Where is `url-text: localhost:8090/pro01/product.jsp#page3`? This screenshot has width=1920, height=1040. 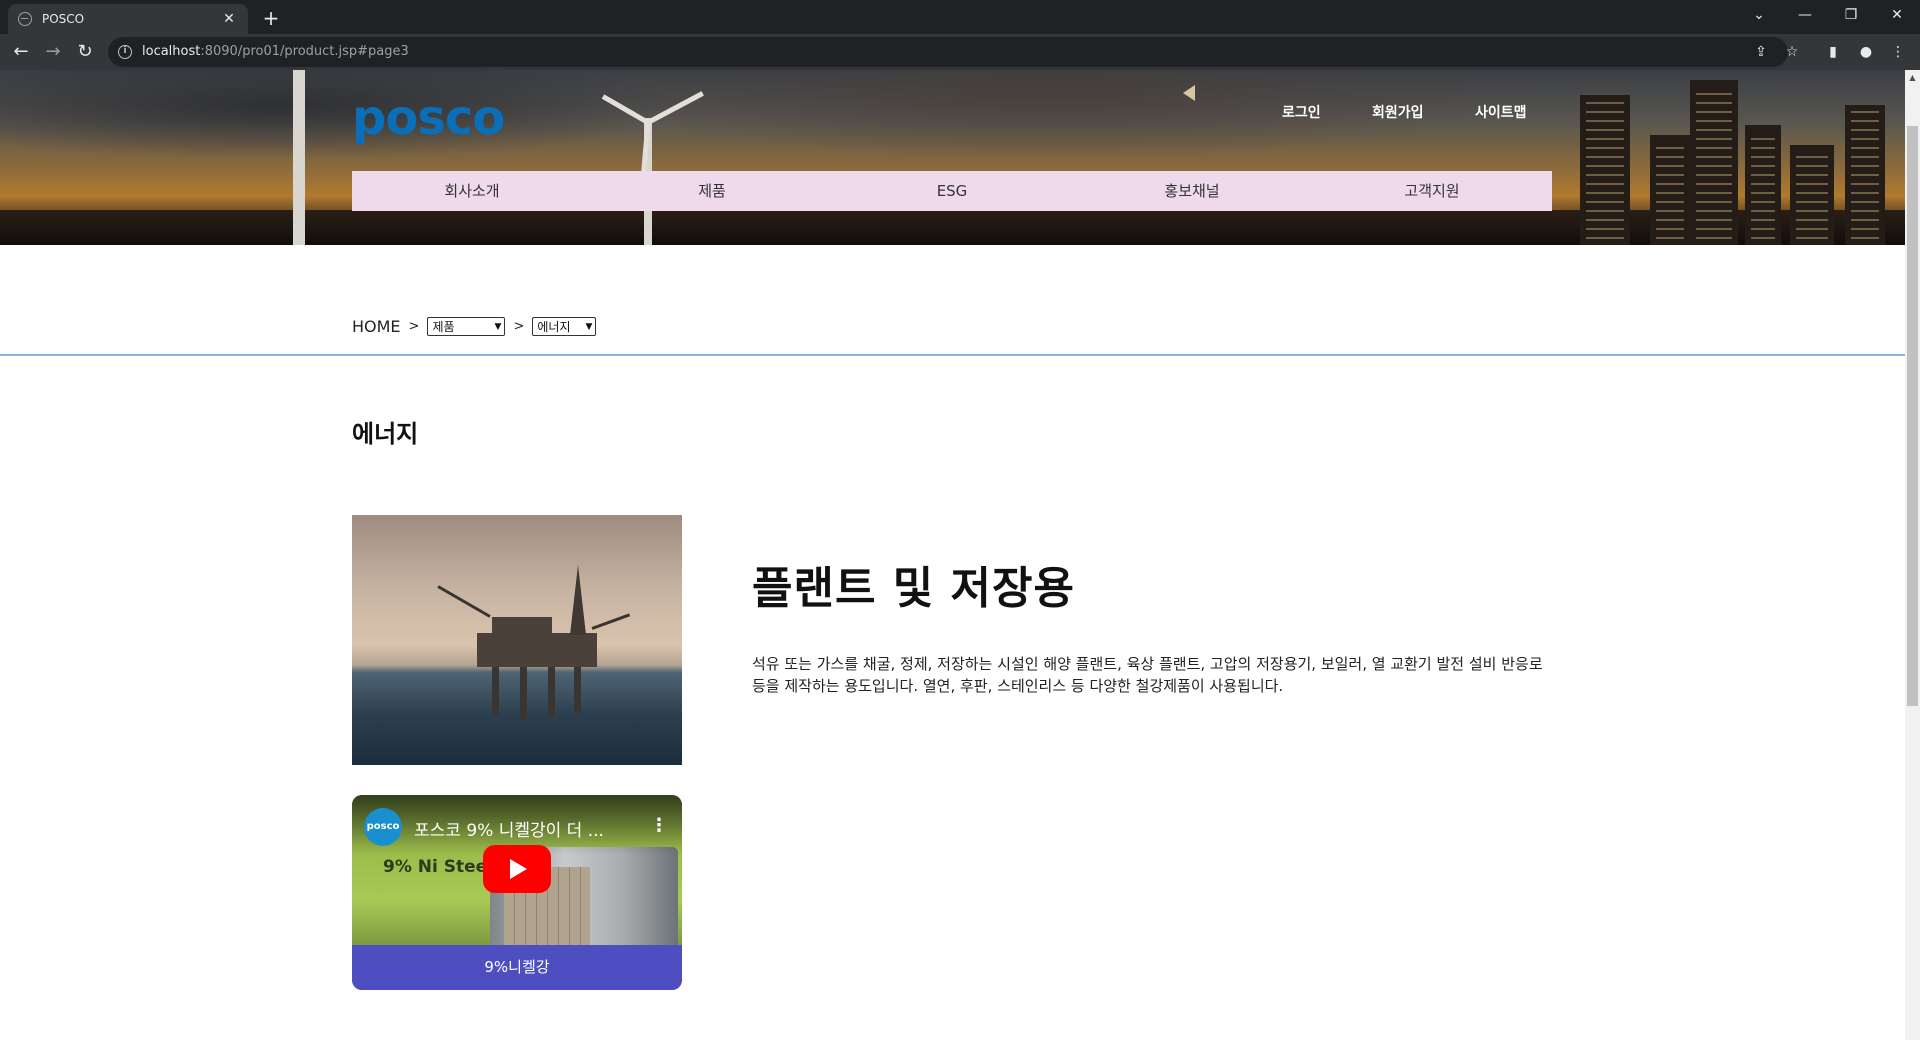
url-text: localhost:8090/pro01/product.jsp#page3 is located at coordinates (275, 51).